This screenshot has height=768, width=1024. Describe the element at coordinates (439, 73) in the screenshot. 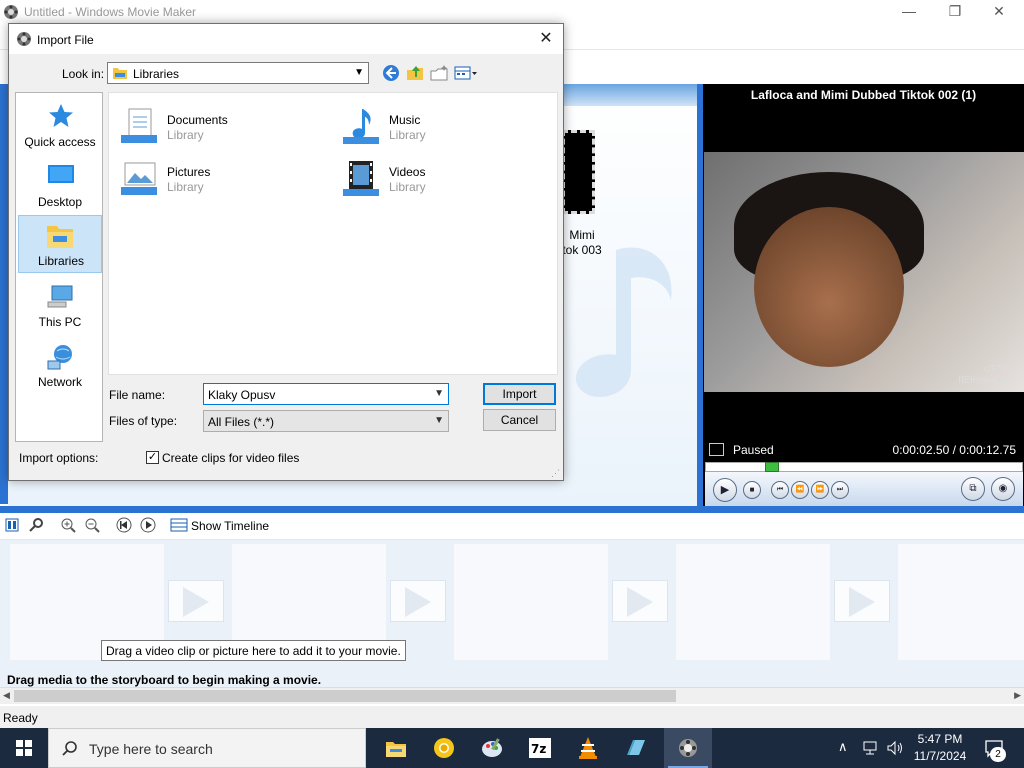

I see `new-folder-icon` at that location.